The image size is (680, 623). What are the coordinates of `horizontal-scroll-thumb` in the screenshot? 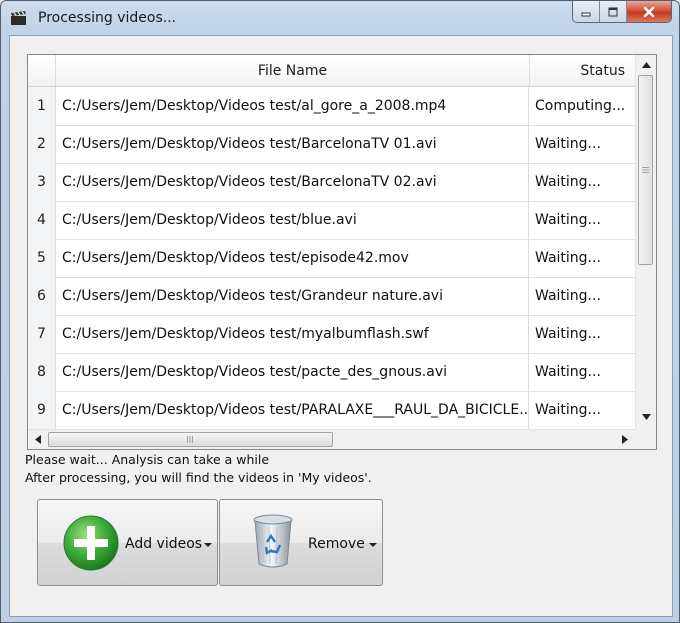 It's located at (190, 439).